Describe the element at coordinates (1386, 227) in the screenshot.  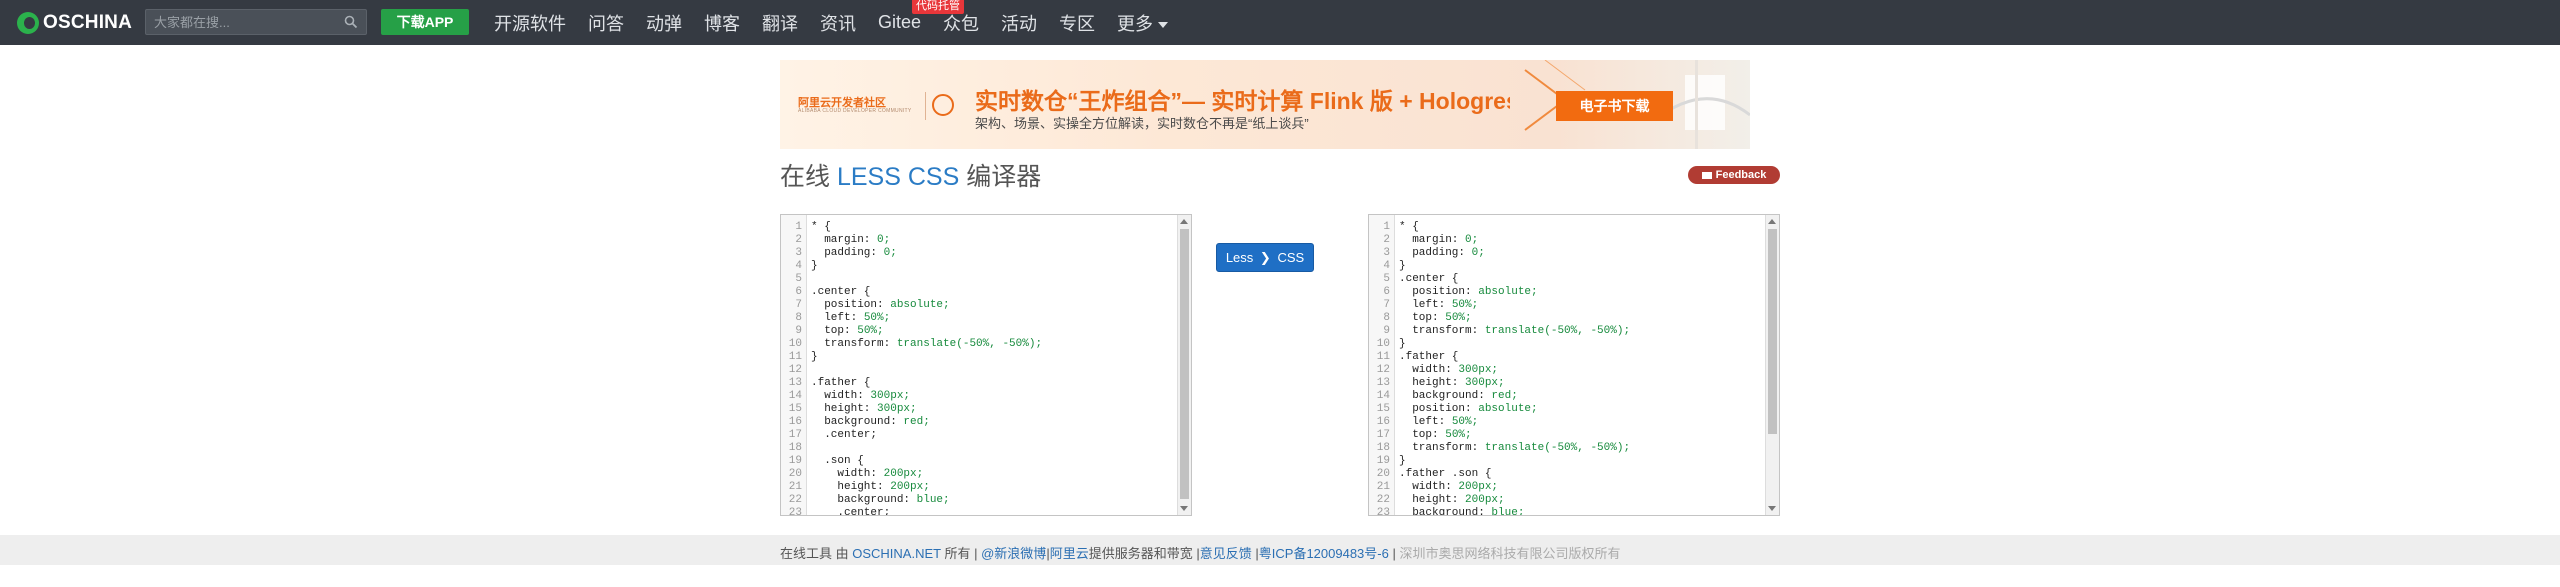
I see `line-number: 1` at that location.